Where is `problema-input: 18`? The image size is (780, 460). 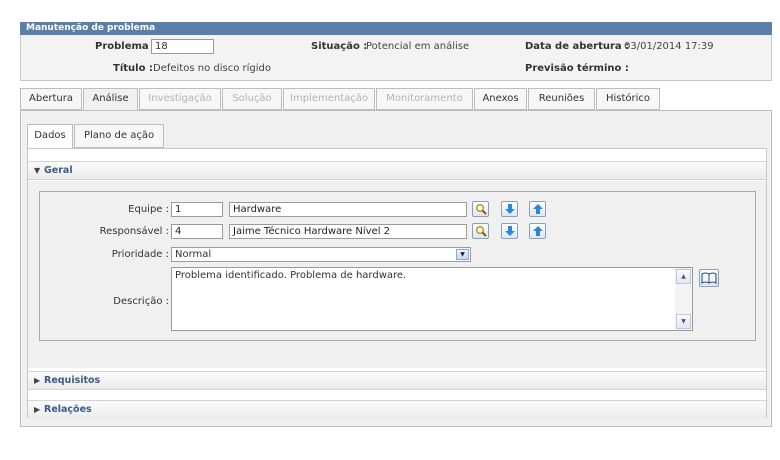
problema-input: 18 is located at coordinates (182, 46).